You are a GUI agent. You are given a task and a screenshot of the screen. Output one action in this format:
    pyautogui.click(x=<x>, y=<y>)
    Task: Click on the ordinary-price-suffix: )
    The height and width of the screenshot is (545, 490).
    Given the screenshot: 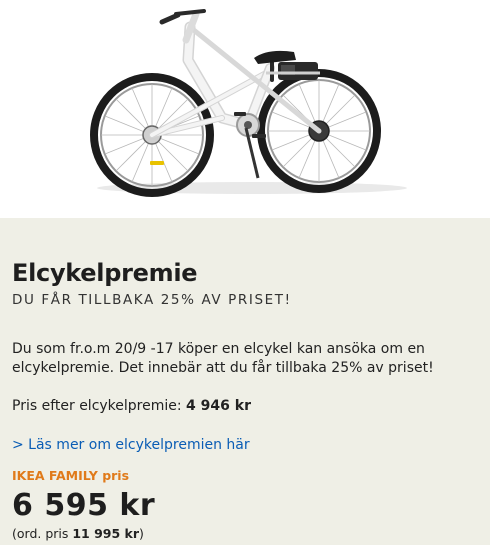 What is the action you would take?
    pyautogui.click(x=141, y=533)
    